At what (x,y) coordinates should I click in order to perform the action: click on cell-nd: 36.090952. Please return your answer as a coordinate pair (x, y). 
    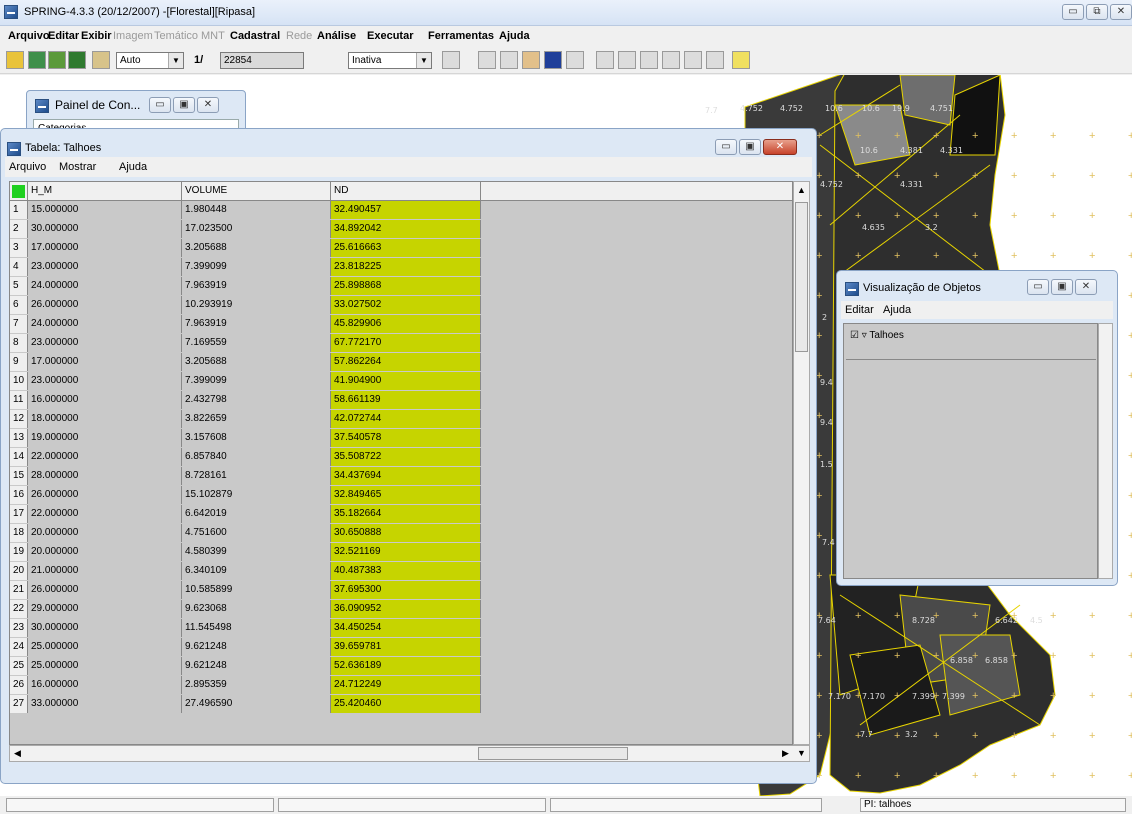
    Looking at the image, I should click on (406, 609).